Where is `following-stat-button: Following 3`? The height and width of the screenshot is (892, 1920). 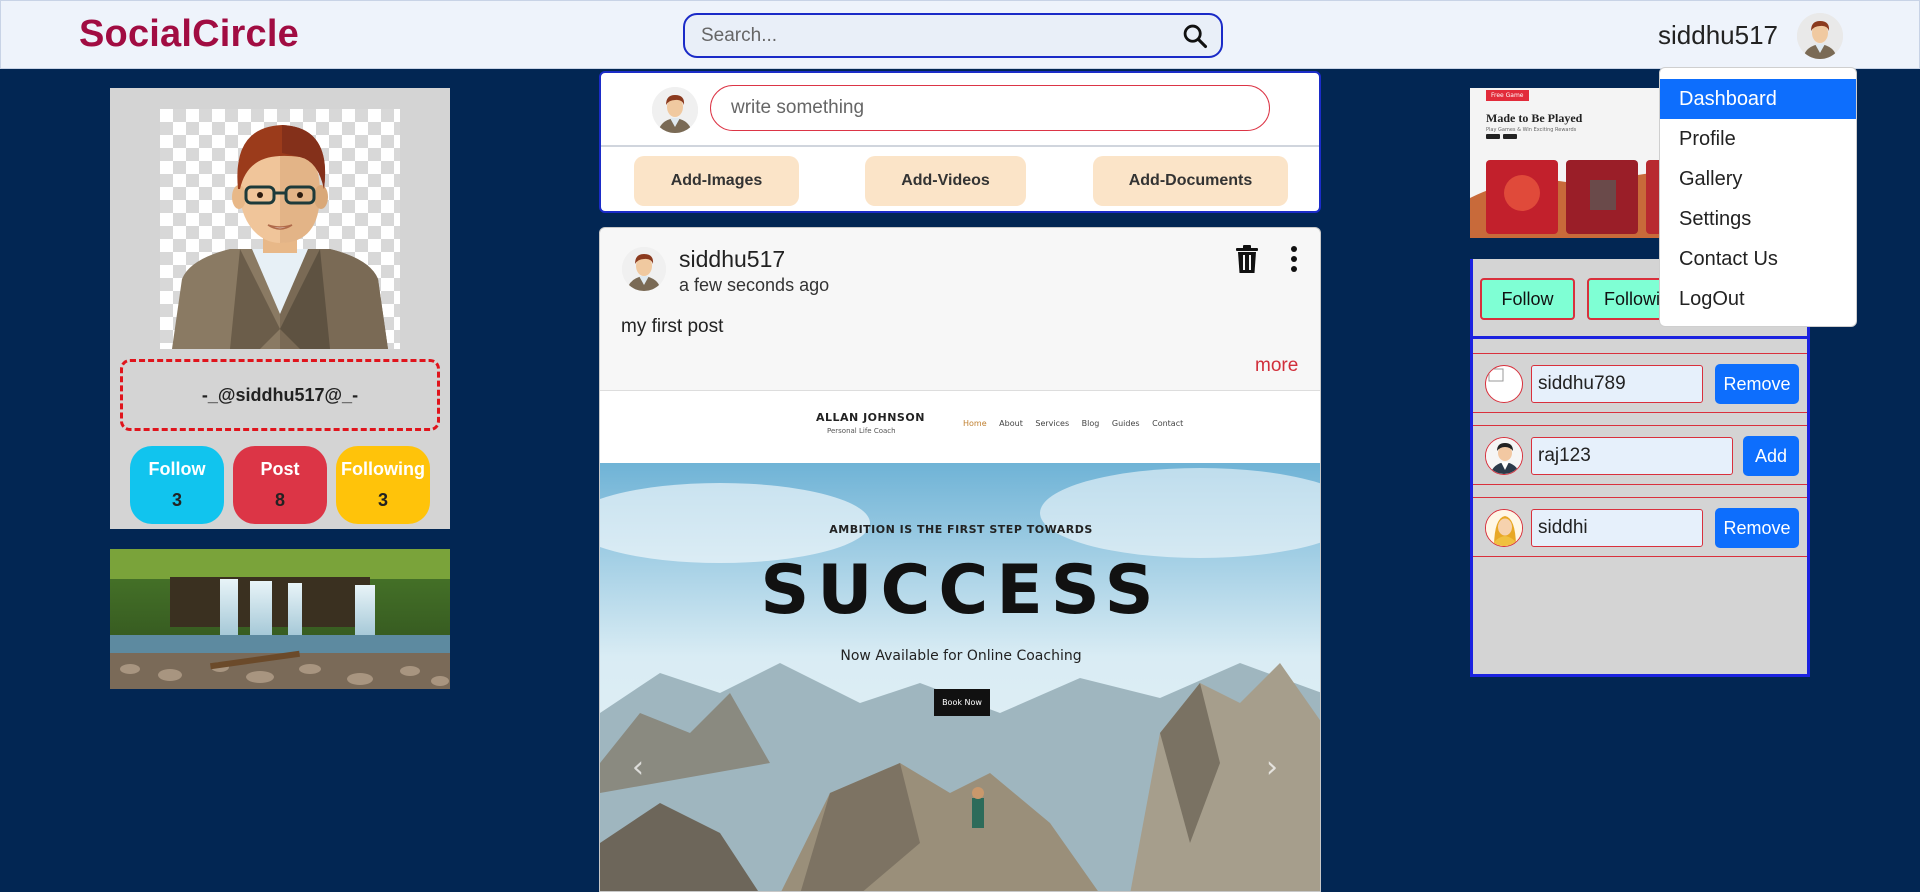 following-stat-button: Following 3 is located at coordinates (383, 485).